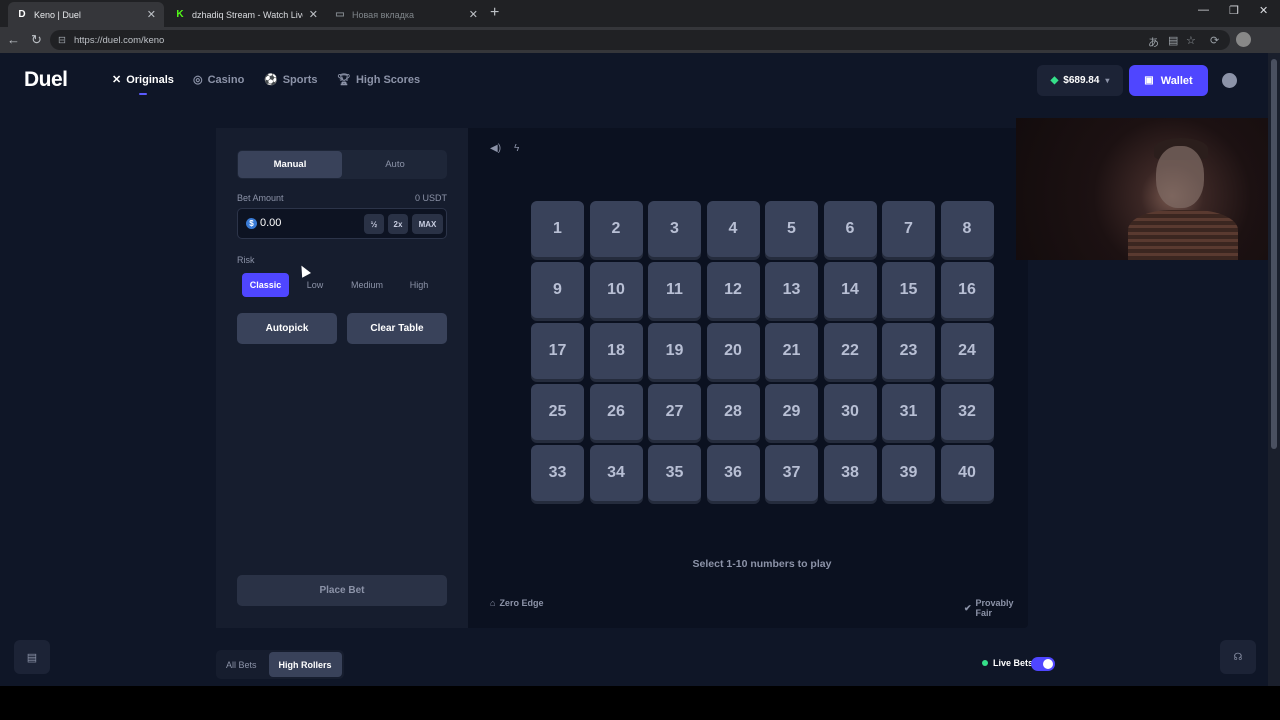 The height and width of the screenshot is (720, 1280). What do you see at coordinates (1229, 80) in the screenshot?
I see `user-menu-button` at bounding box center [1229, 80].